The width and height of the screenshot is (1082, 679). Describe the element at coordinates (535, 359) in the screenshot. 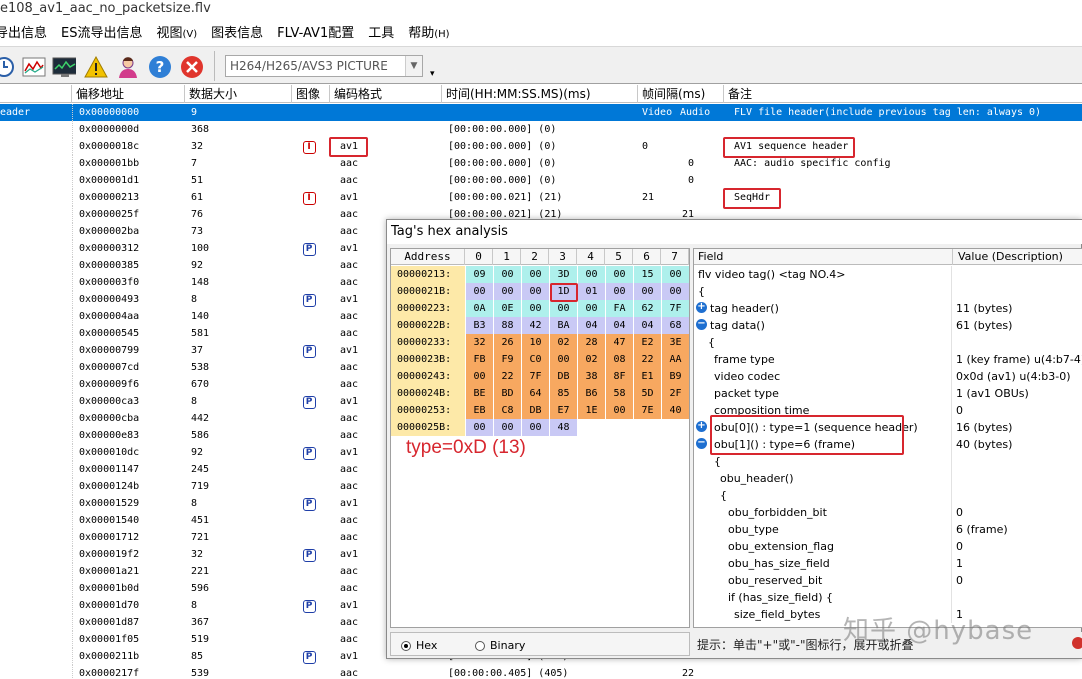

I see `hex-byte: C0` at that location.